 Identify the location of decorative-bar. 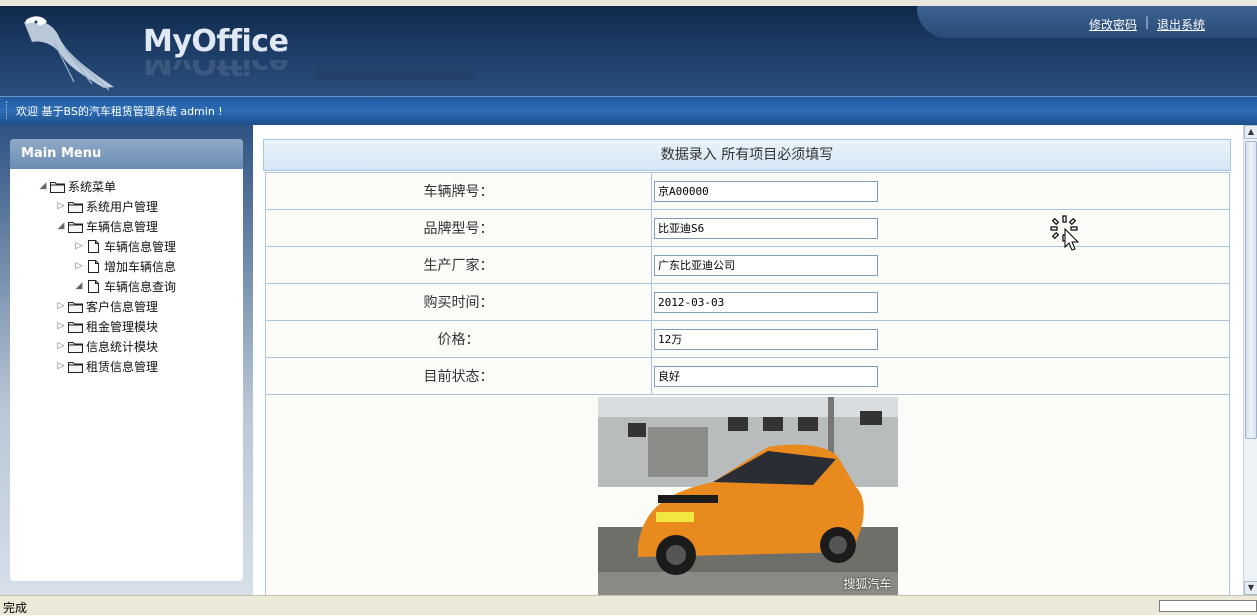
(395, 74).